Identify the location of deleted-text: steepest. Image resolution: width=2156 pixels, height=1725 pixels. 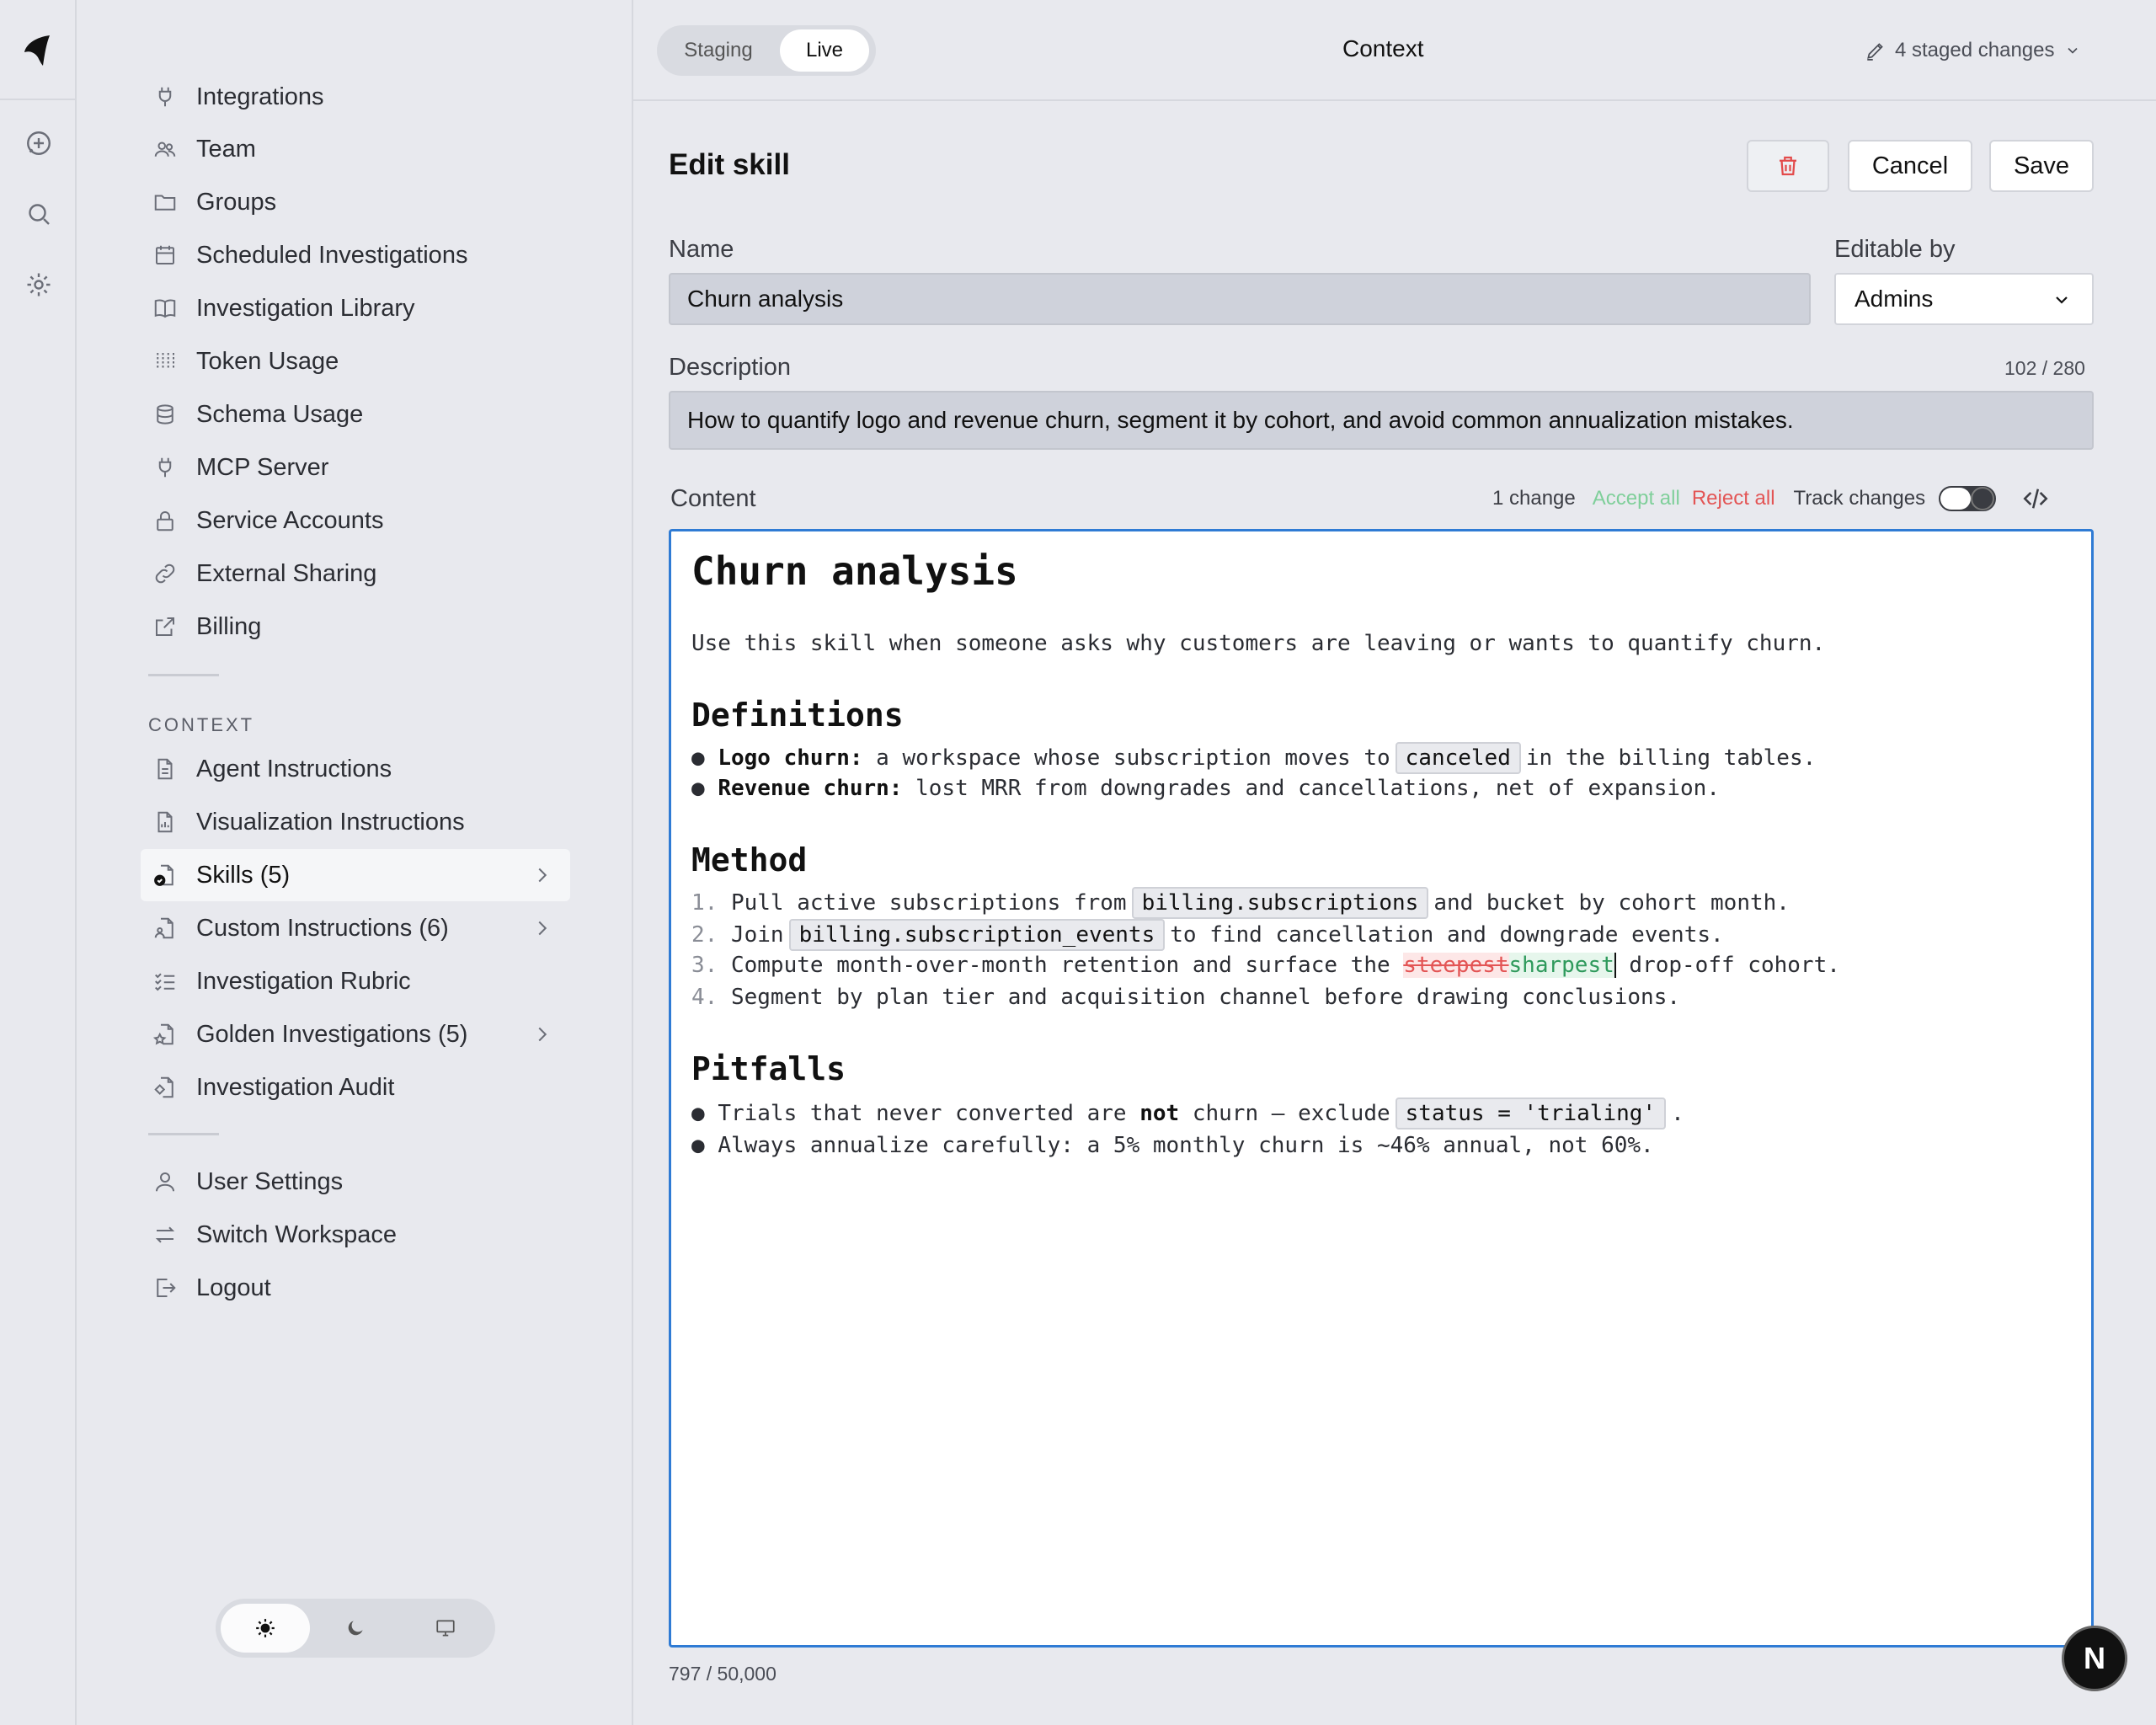
(1456, 965).